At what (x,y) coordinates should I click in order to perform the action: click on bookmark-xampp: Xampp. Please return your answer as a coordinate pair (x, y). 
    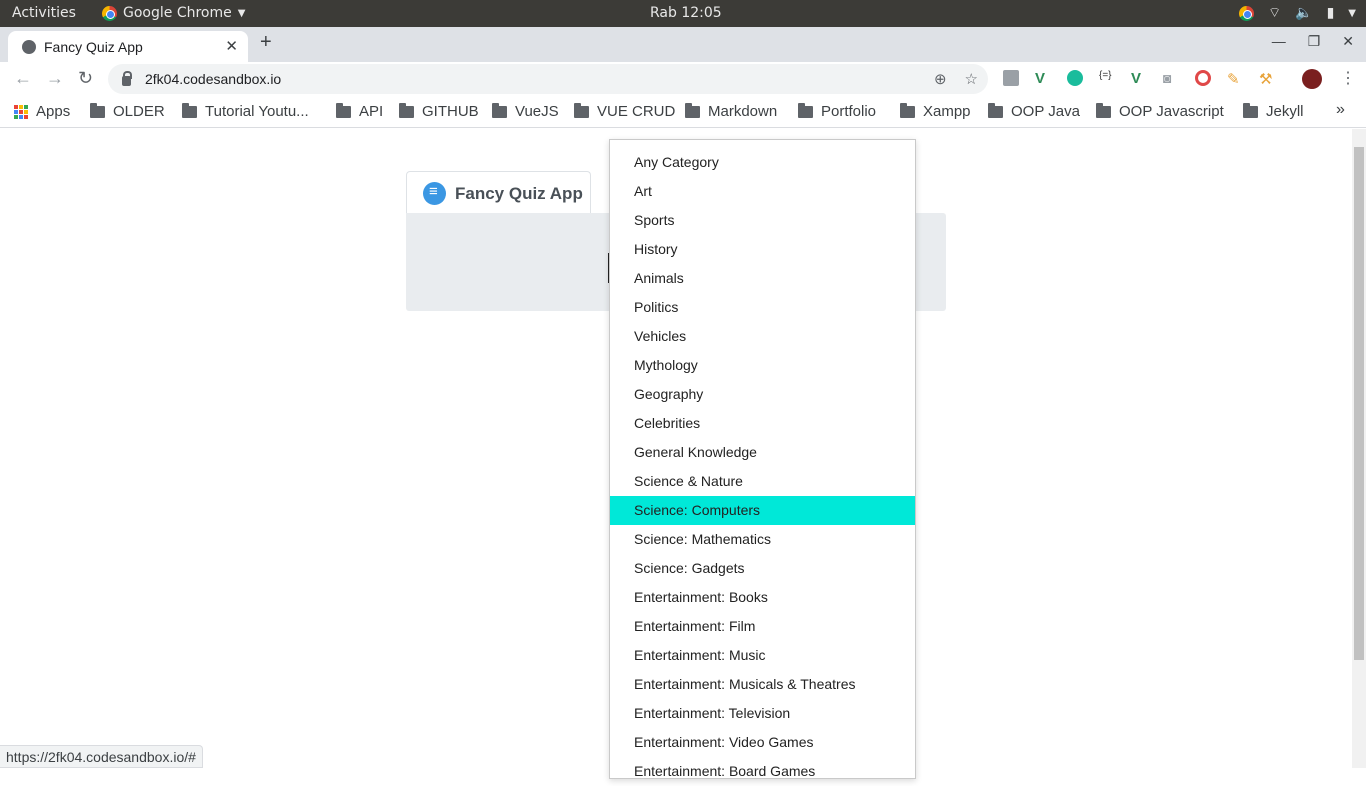
    Looking at the image, I should click on (935, 111).